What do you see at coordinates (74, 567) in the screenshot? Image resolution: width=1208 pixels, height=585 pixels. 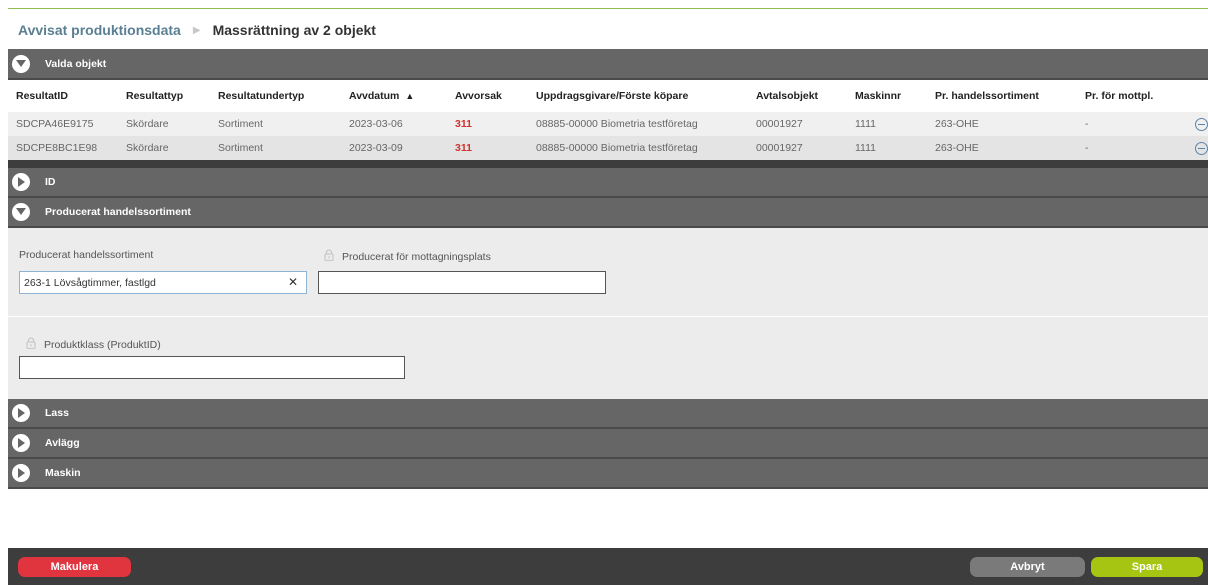 I see `makulera-button: Makulera` at bounding box center [74, 567].